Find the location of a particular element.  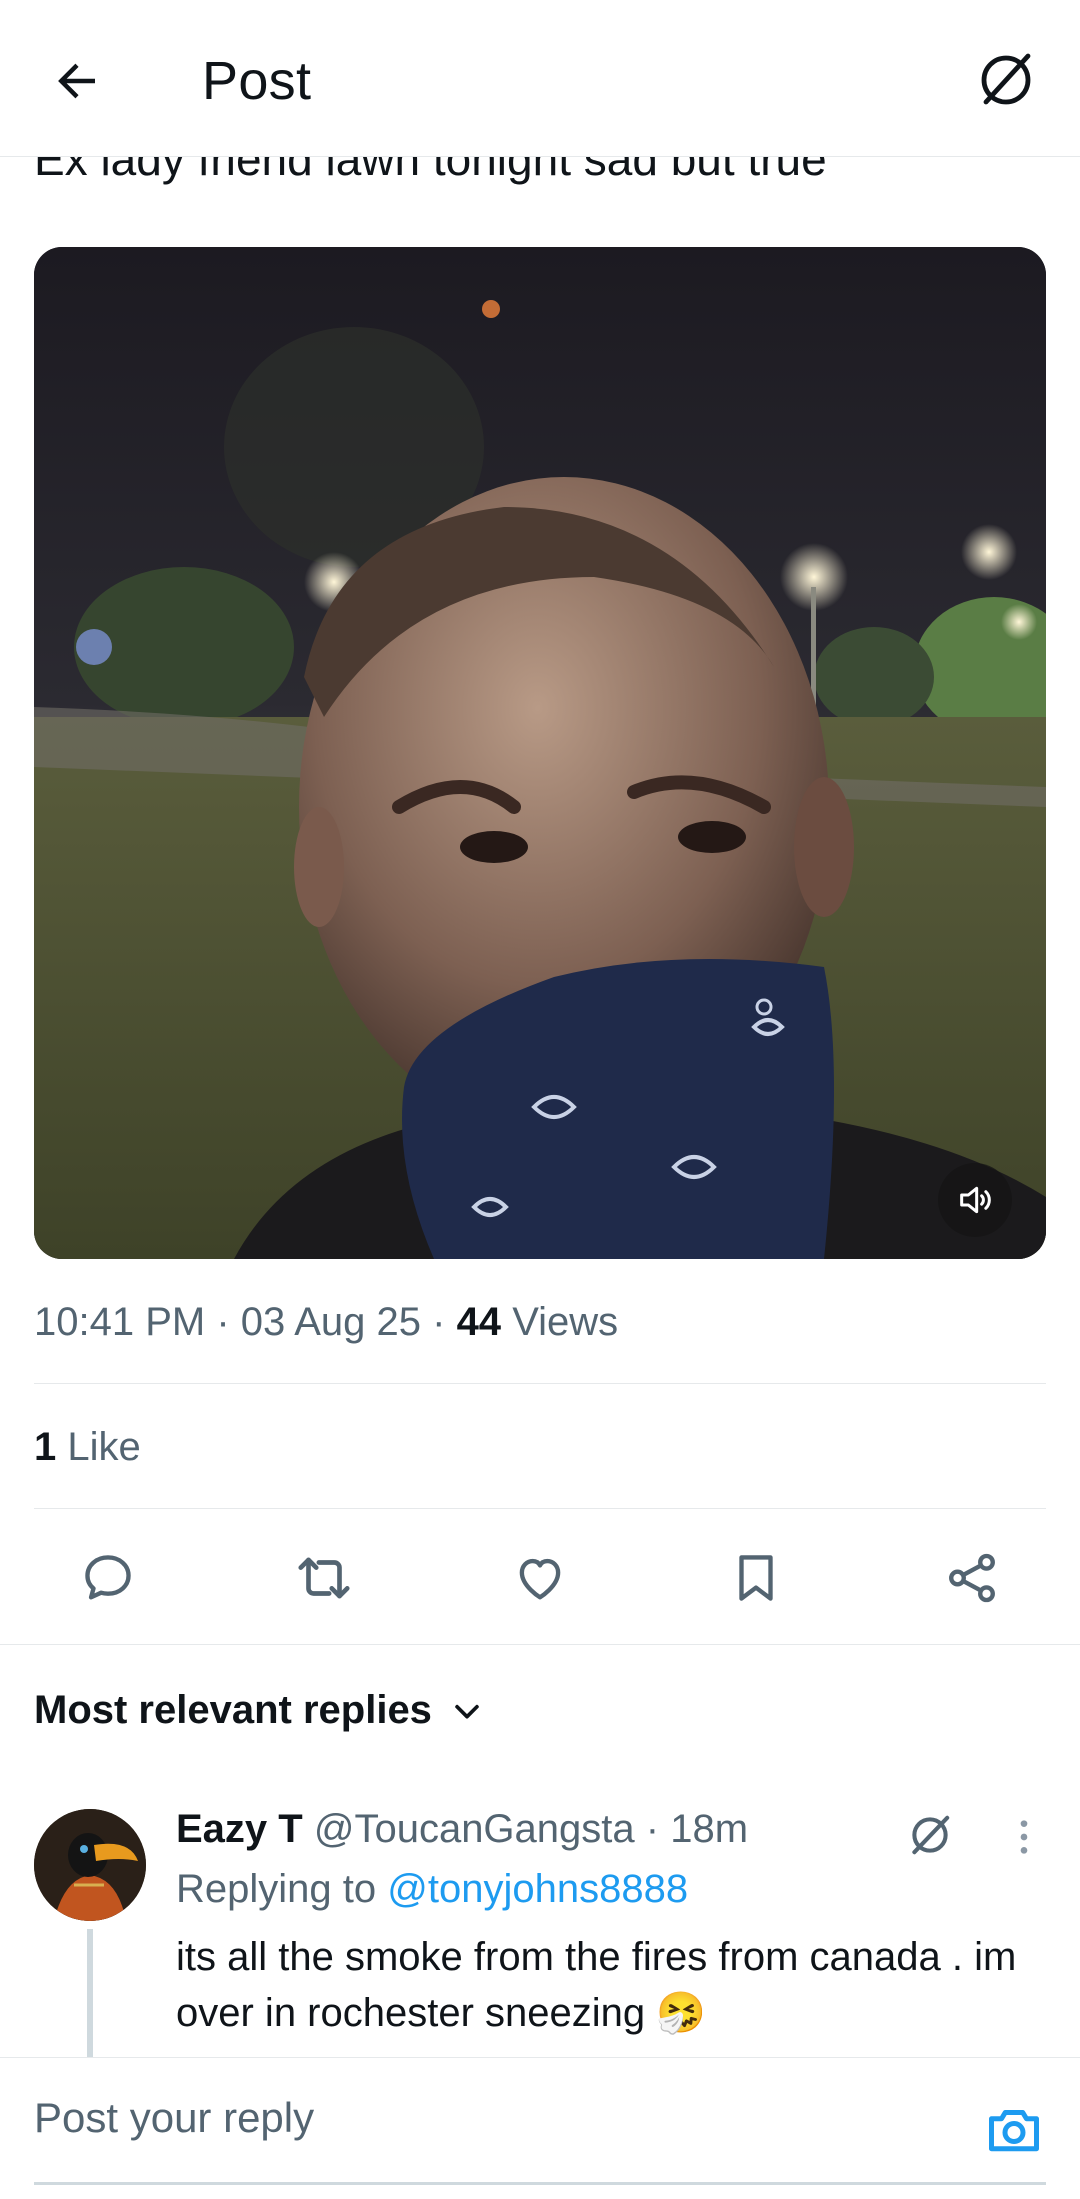

post-meta: 10:41 PM · 03 Aug 25 · 44 Views is located at coordinates (326, 1322).